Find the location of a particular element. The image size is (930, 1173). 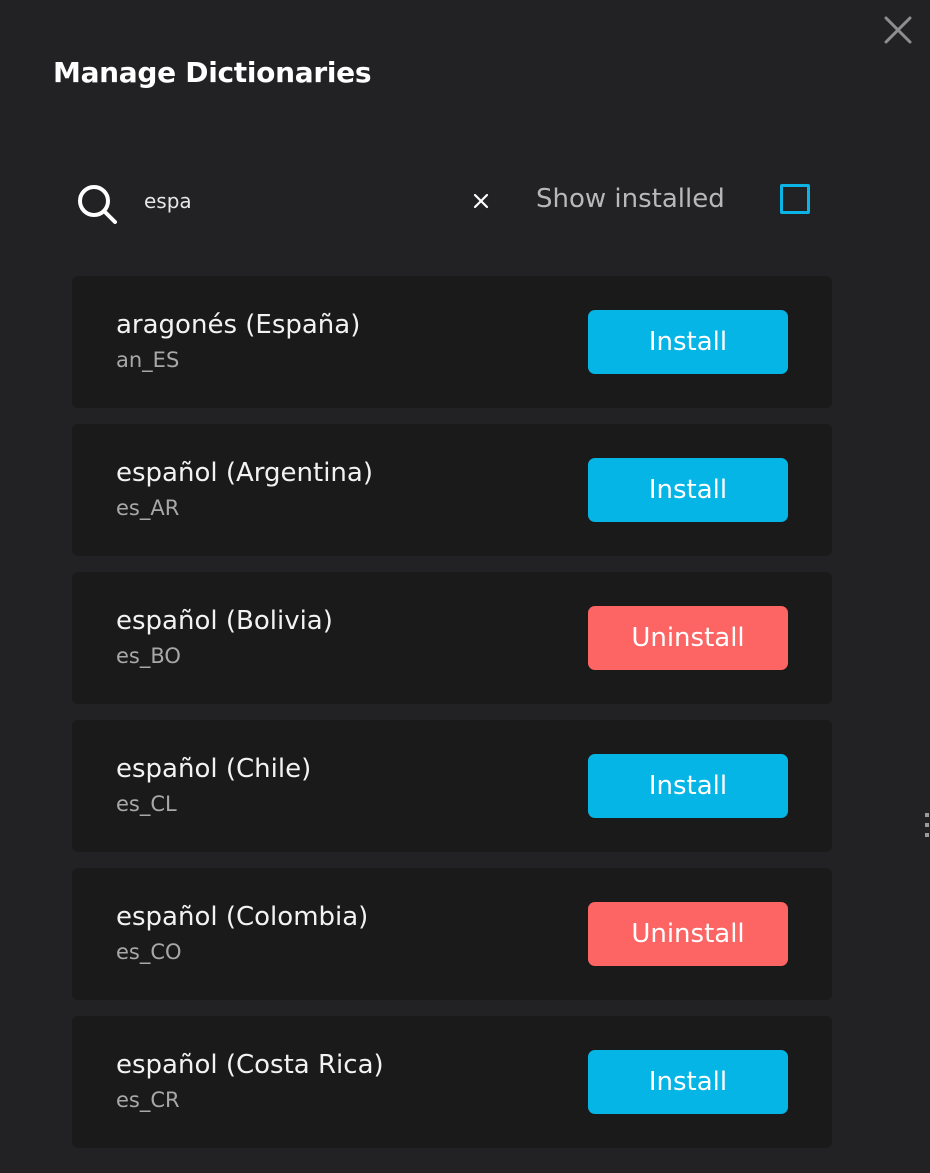

dictionary-item: aragonés (España) an_ES Install is located at coordinates (452, 342).